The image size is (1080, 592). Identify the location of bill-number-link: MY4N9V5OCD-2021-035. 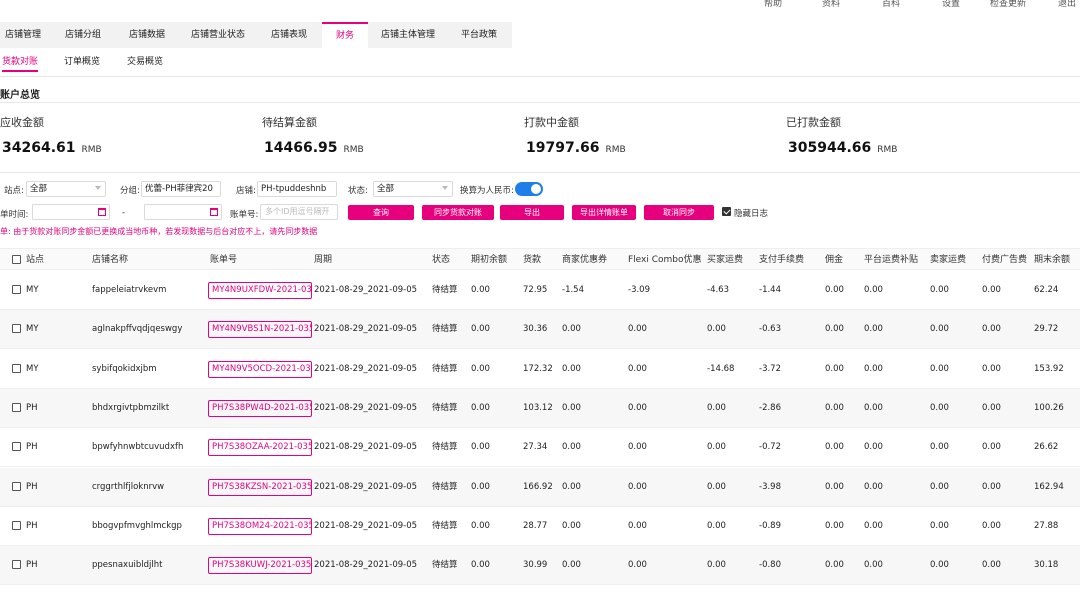
(260, 369).